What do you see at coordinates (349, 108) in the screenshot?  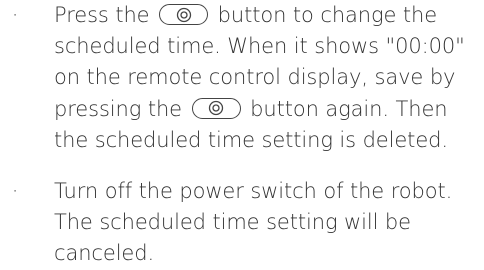 I see `text: button again. Then` at bounding box center [349, 108].